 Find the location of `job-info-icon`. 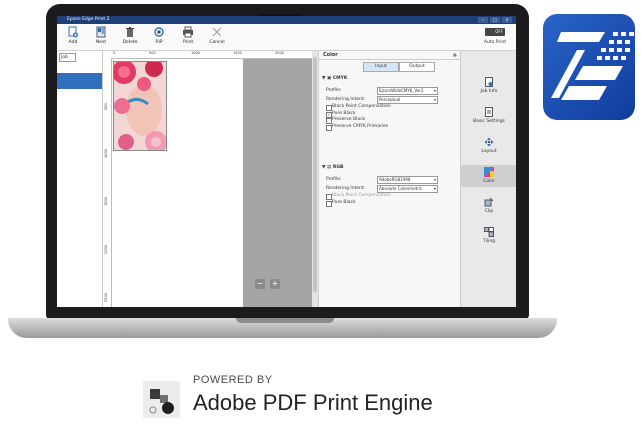

job-info-icon is located at coordinates (489, 82).